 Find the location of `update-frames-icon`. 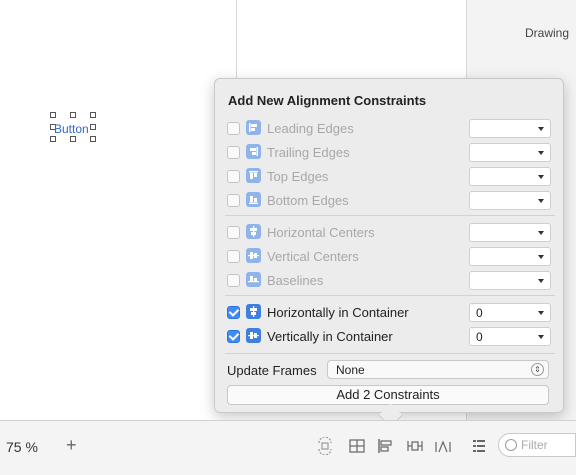

update-frames-icon is located at coordinates (325, 446).